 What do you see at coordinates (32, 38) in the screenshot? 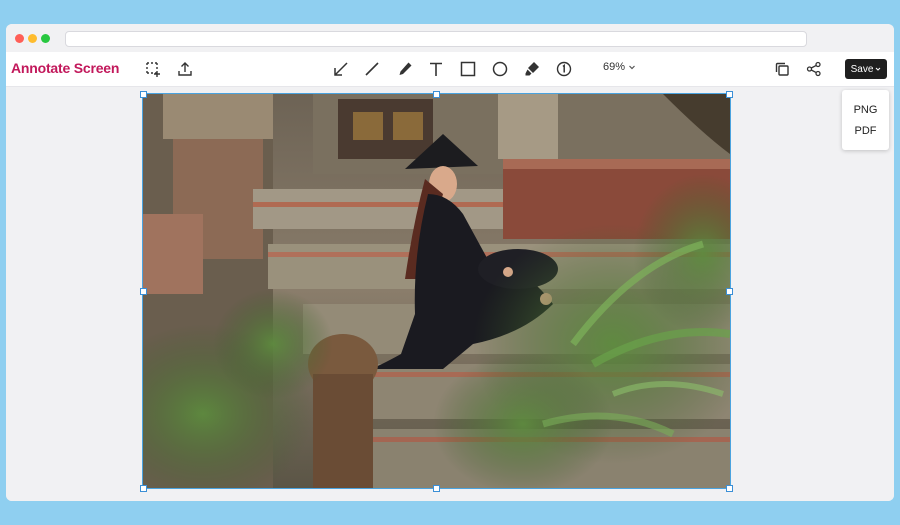
I see `minimize-window-button` at bounding box center [32, 38].